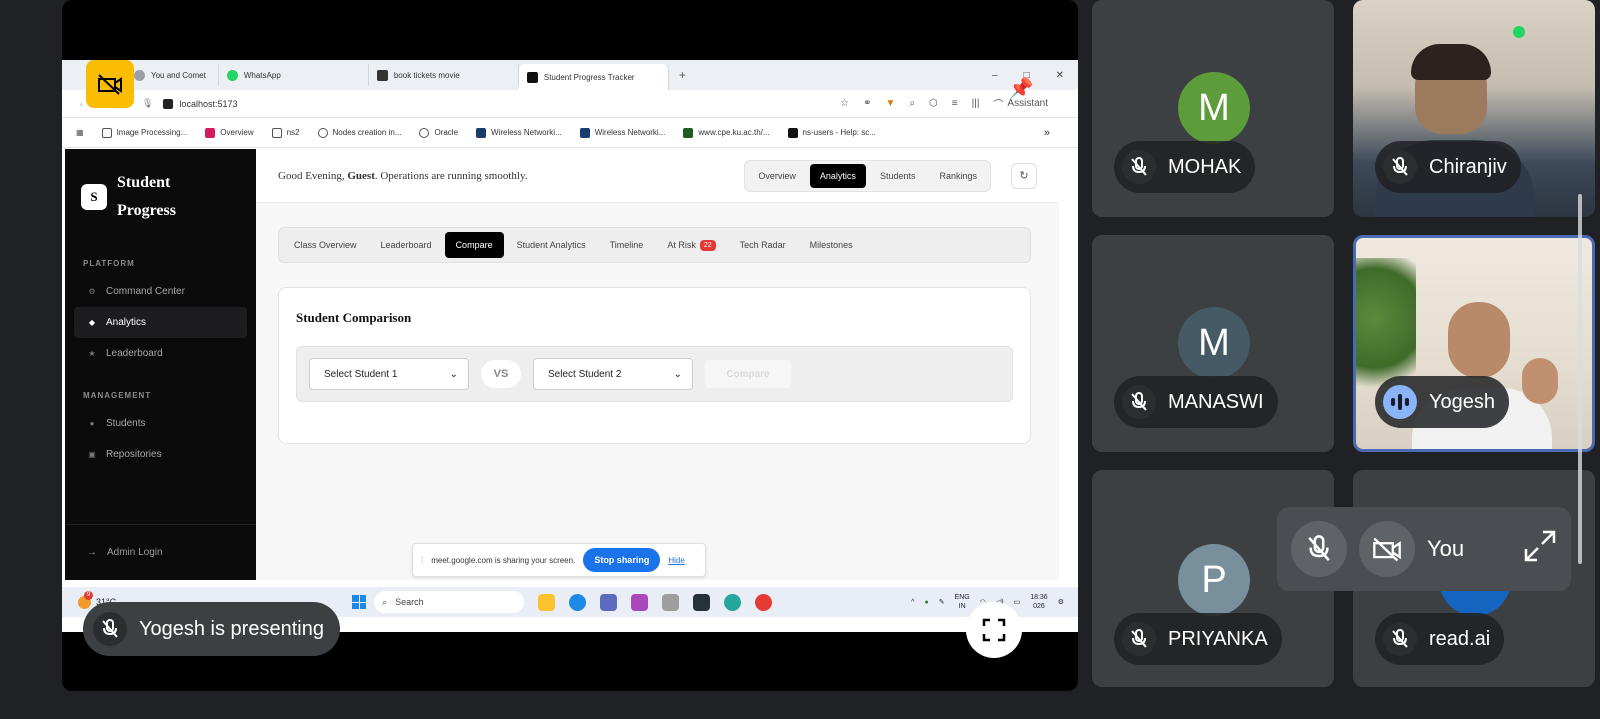  What do you see at coordinates (449, 602) in the screenshot?
I see `taskbar-search: ⌕ Search` at bounding box center [449, 602].